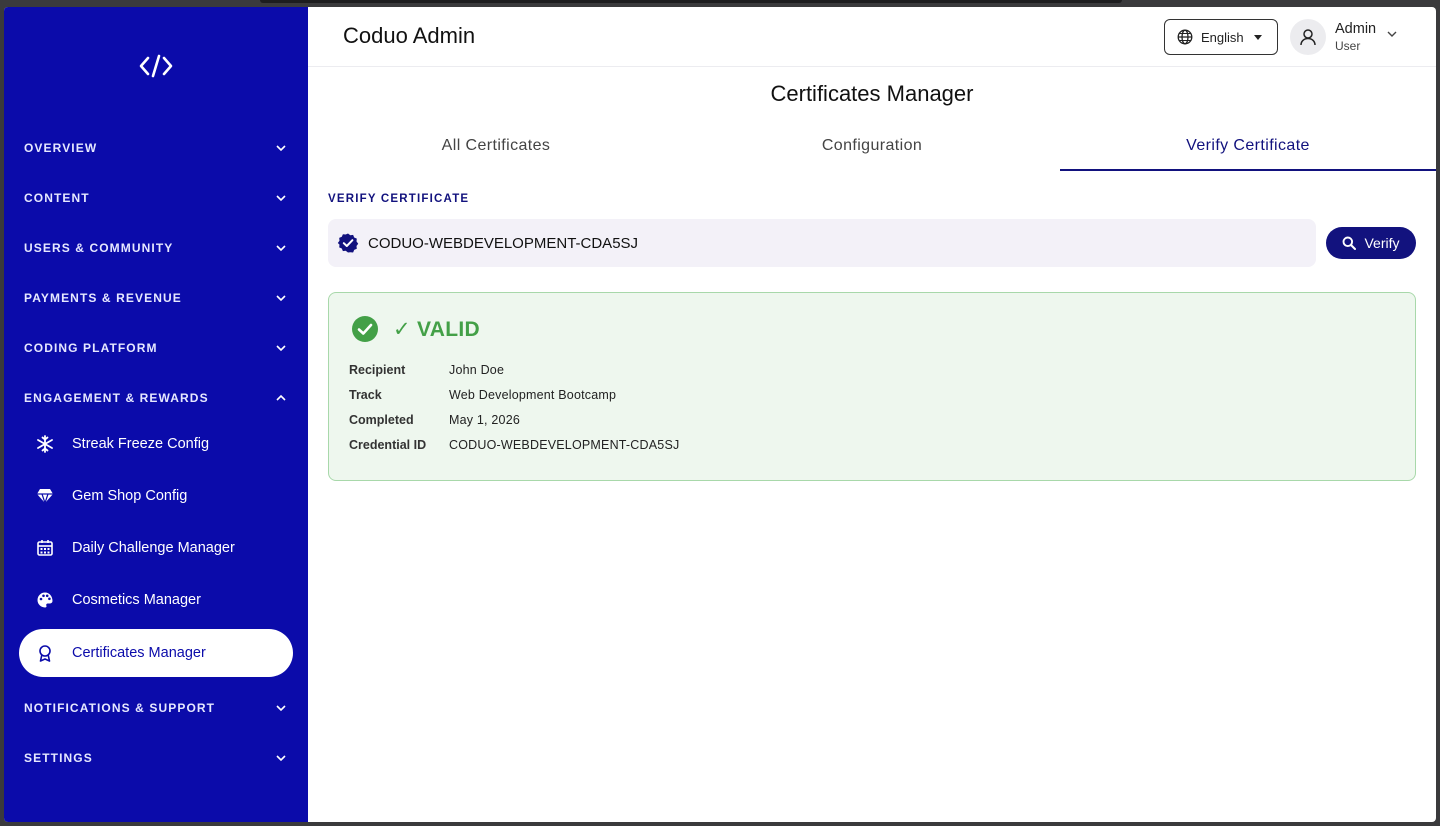 The height and width of the screenshot is (826, 1440). I want to click on tab-verify-certificate: Verify Certificate, so click(1248, 148).